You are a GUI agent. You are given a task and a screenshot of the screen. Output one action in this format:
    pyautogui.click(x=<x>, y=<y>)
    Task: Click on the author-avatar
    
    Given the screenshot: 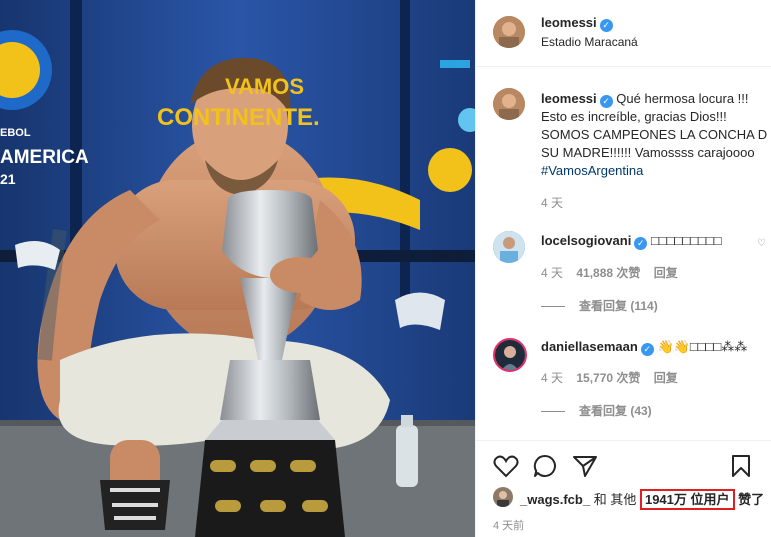 What is the action you would take?
    pyautogui.click(x=509, y=32)
    